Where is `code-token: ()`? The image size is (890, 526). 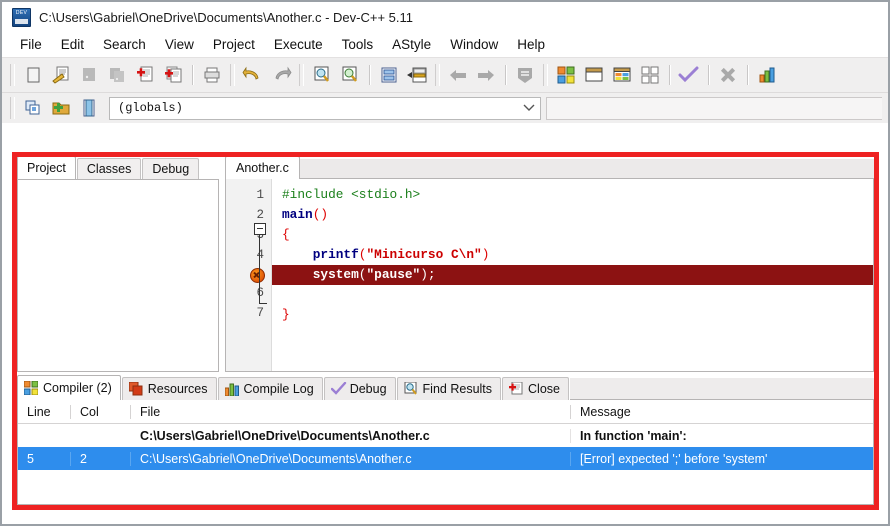
code-token: () is located at coordinates (320, 214).